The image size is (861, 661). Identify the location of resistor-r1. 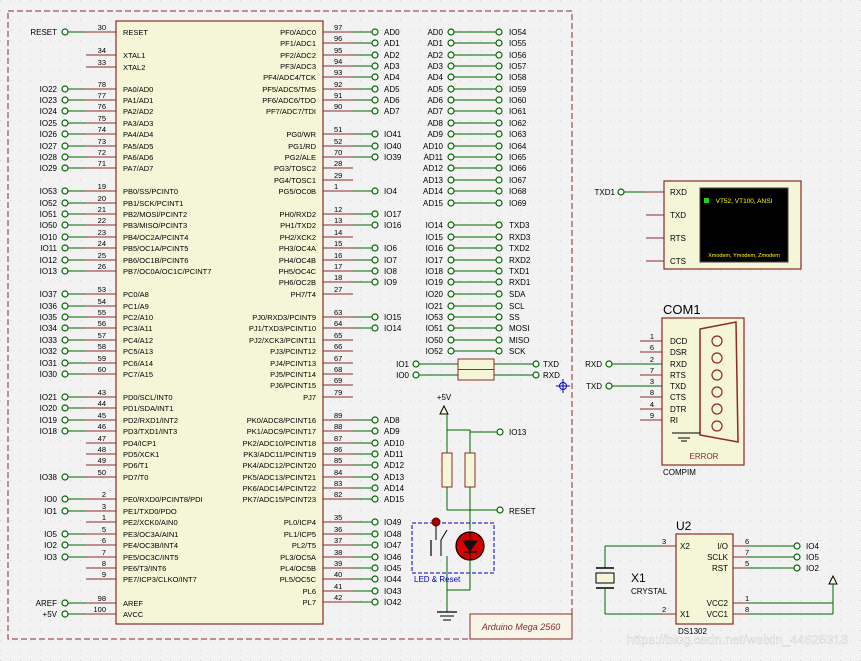
(447, 470).